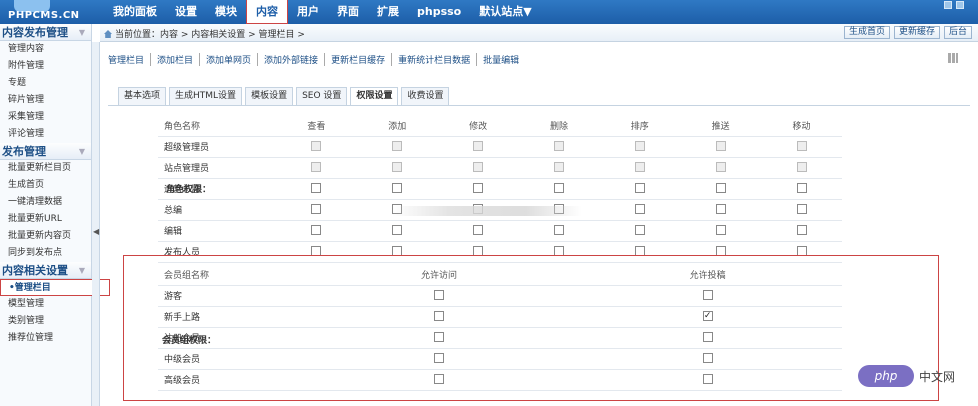  Describe the element at coordinates (269, 96) in the screenshot. I see `tab: 模板设置` at that location.